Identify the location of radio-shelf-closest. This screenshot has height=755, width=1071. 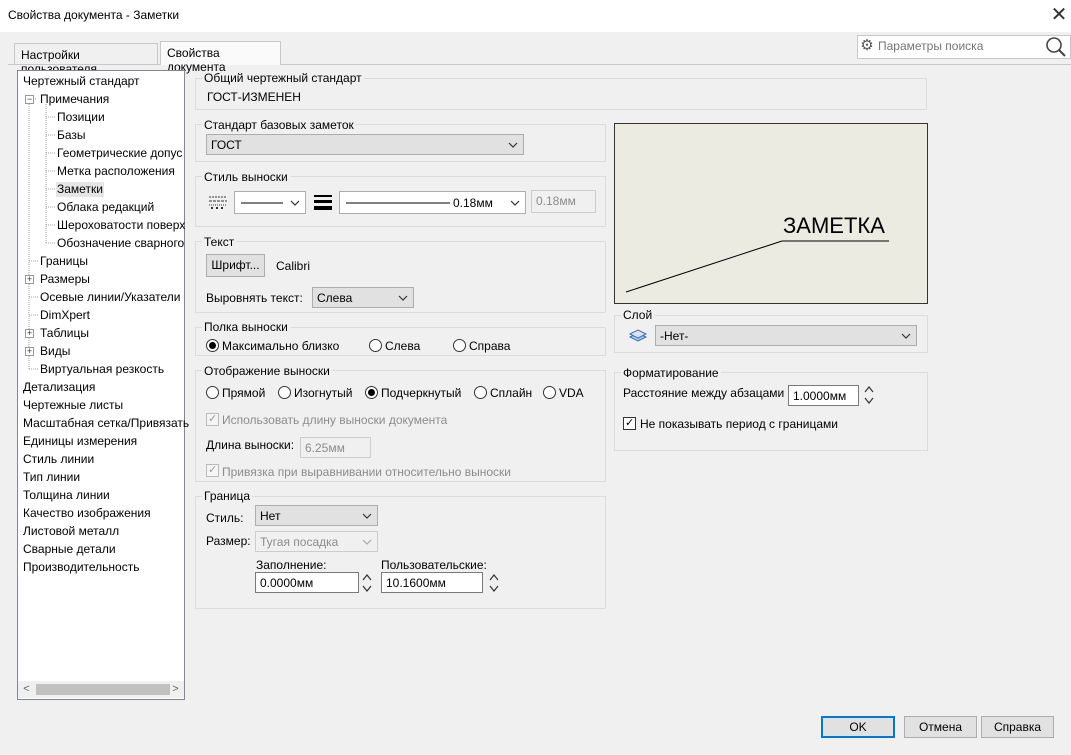
(212, 345).